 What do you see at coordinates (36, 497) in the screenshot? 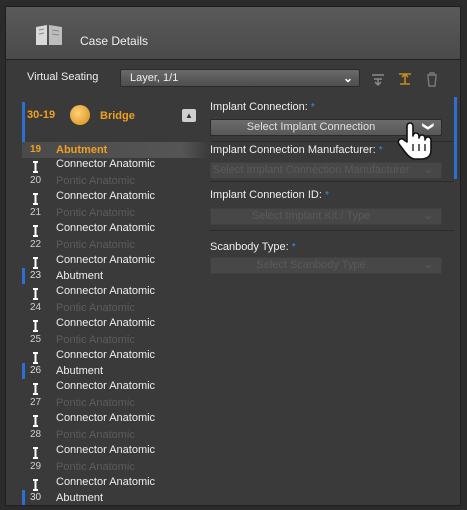
I see `tooth-number: 30` at bounding box center [36, 497].